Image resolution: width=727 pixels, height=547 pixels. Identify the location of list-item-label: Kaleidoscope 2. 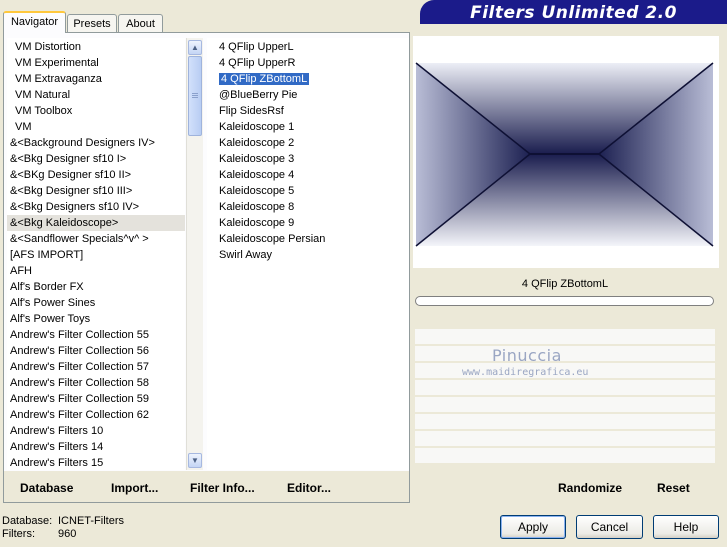
(257, 143).